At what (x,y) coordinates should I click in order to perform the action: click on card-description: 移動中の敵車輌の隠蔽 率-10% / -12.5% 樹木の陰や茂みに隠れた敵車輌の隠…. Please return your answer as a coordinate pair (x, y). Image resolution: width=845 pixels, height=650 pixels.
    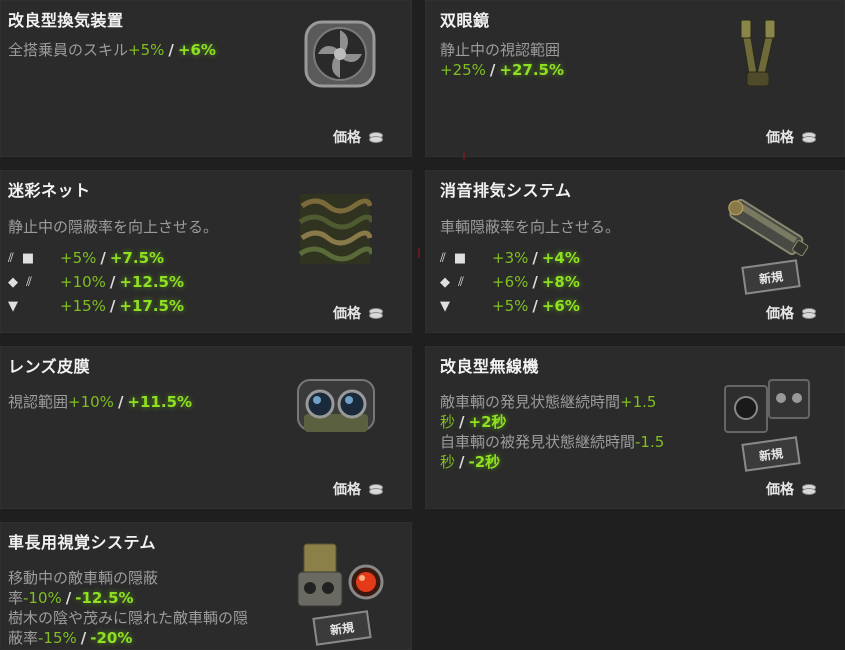
    Looking at the image, I should click on (128, 608).